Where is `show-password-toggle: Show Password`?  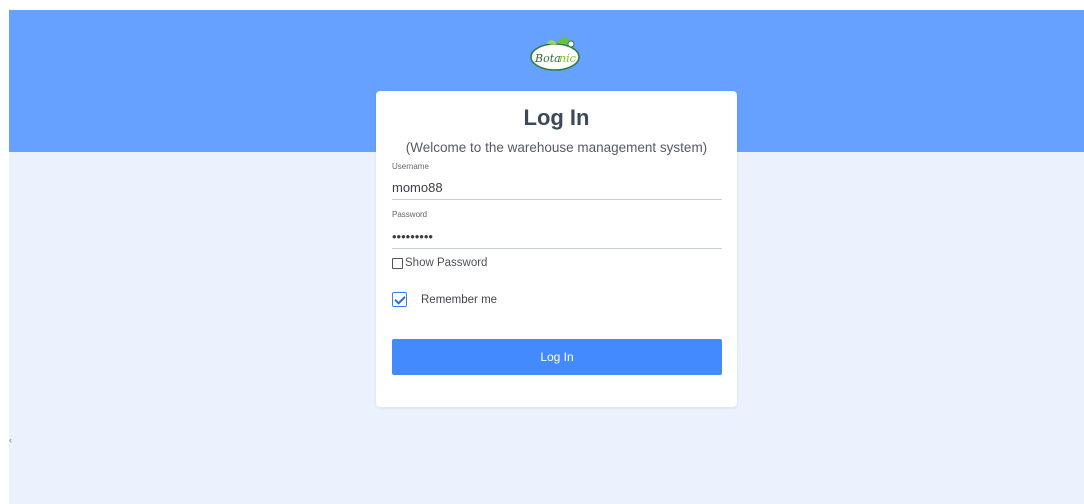
show-password-toggle: Show Password is located at coordinates (439, 263).